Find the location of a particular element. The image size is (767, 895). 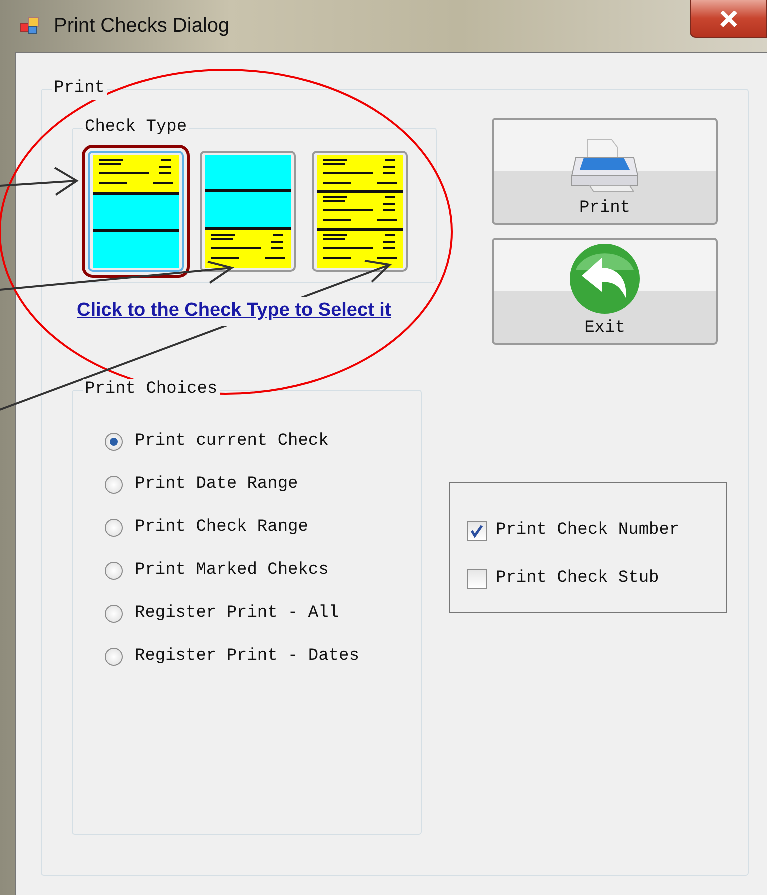

exit-button: Exit is located at coordinates (605, 291).